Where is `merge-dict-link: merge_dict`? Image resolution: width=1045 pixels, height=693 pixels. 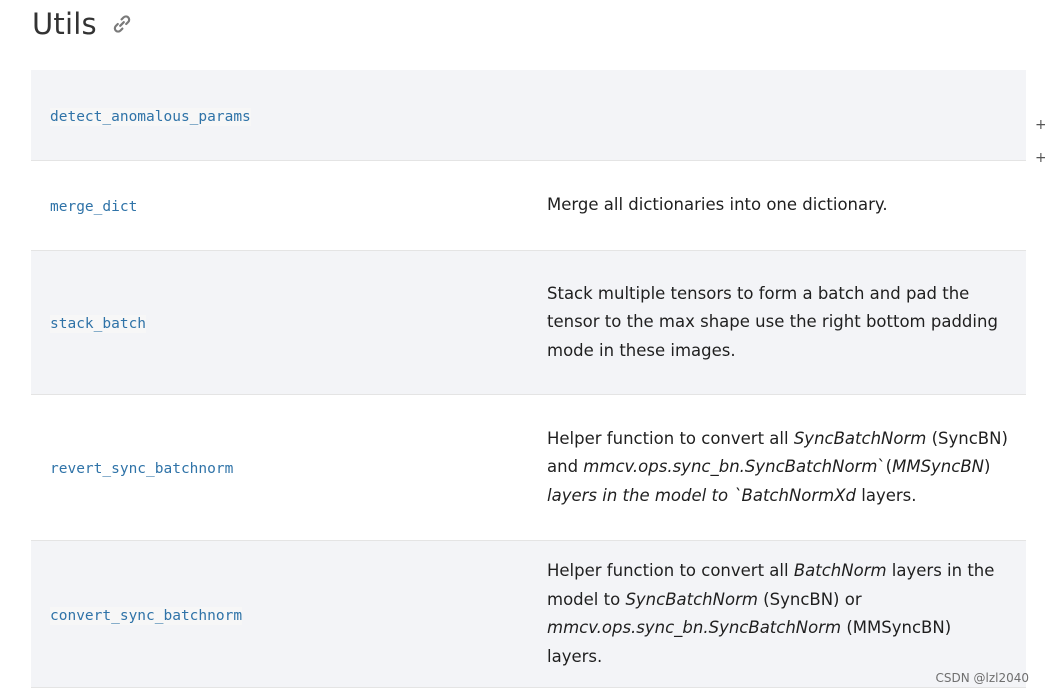 merge-dict-link: merge_dict is located at coordinates (94, 207).